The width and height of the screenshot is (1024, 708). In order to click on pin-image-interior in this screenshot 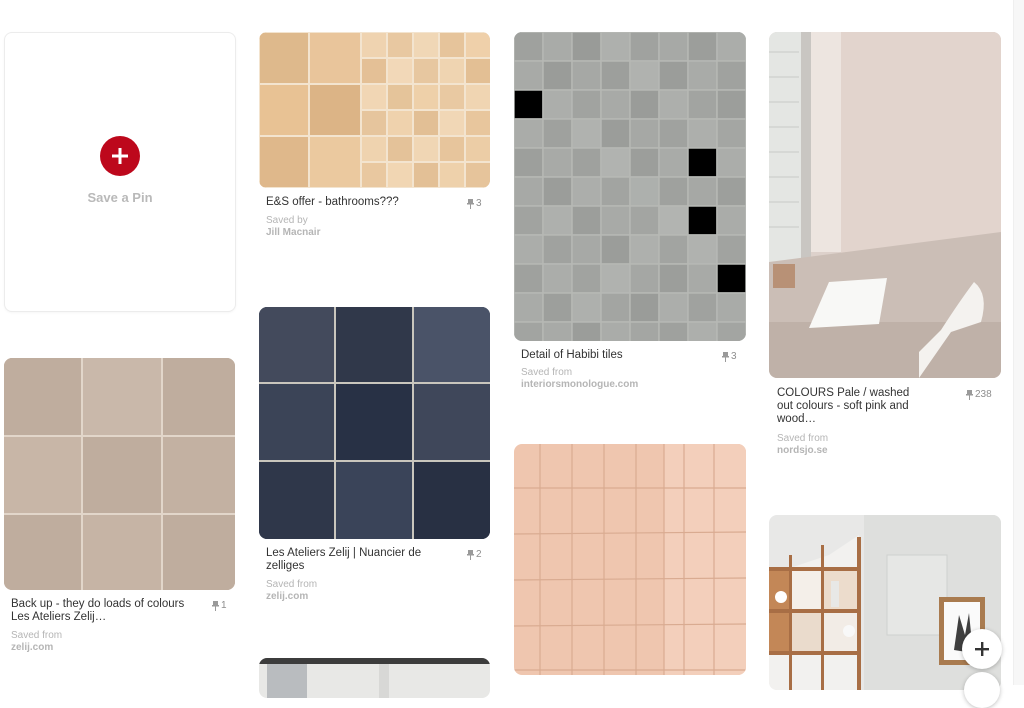, I will do `click(374, 678)`.